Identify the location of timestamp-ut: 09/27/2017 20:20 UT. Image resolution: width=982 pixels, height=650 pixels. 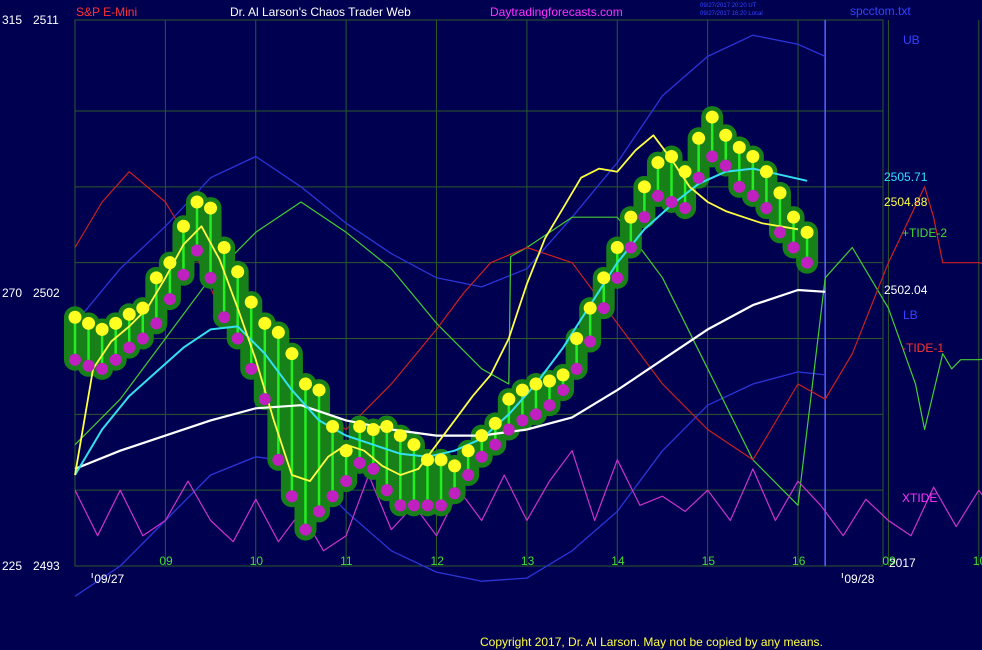
(728, 6).